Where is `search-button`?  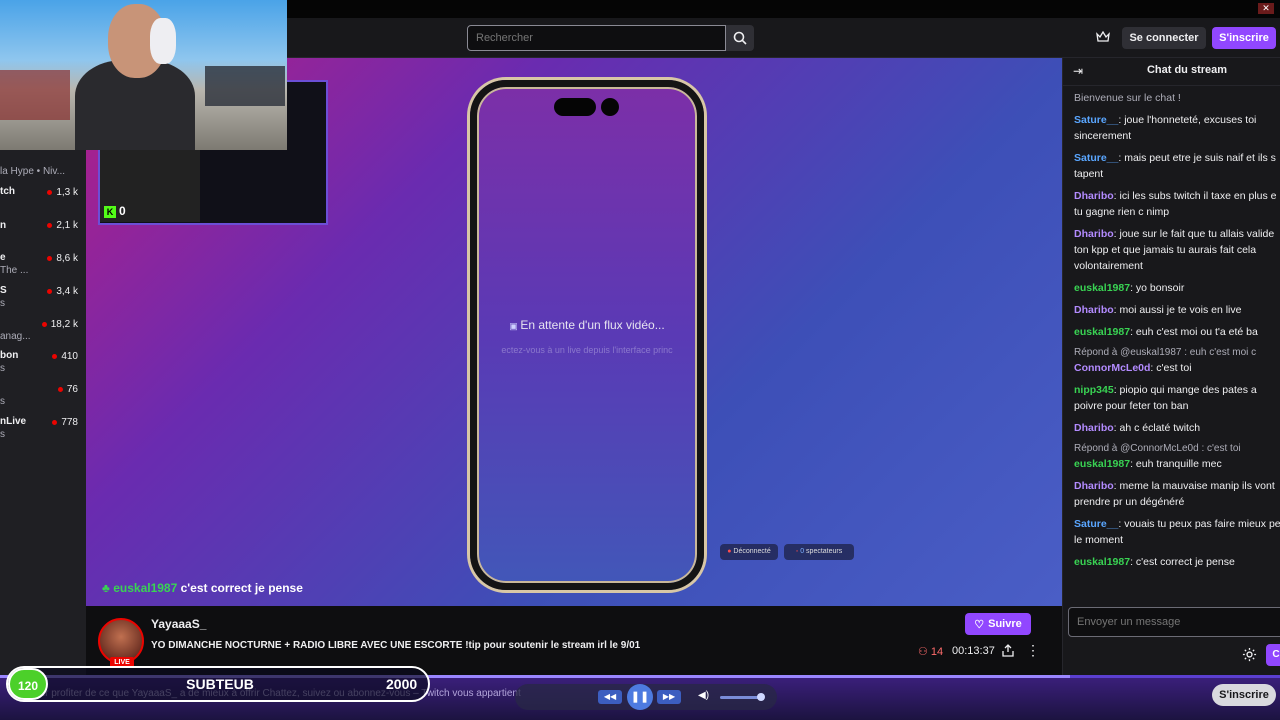
search-button is located at coordinates (740, 38).